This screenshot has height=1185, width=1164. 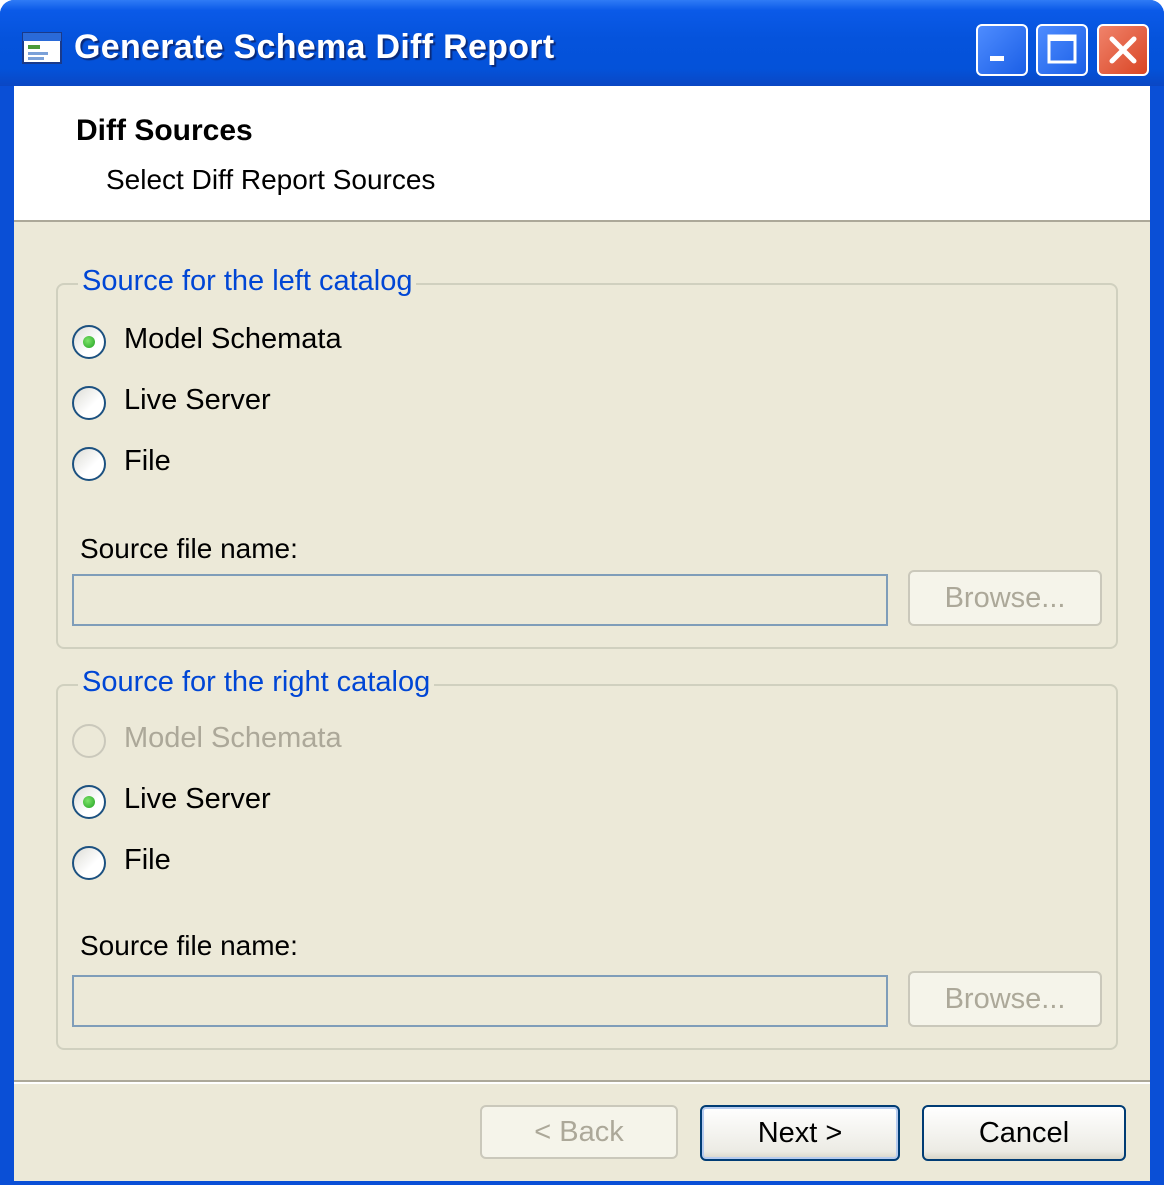 What do you see at coordinates (189, 548) in the screenshot?
I see `left-source-file-label: Source file name:` at bounding box center [189, 548].